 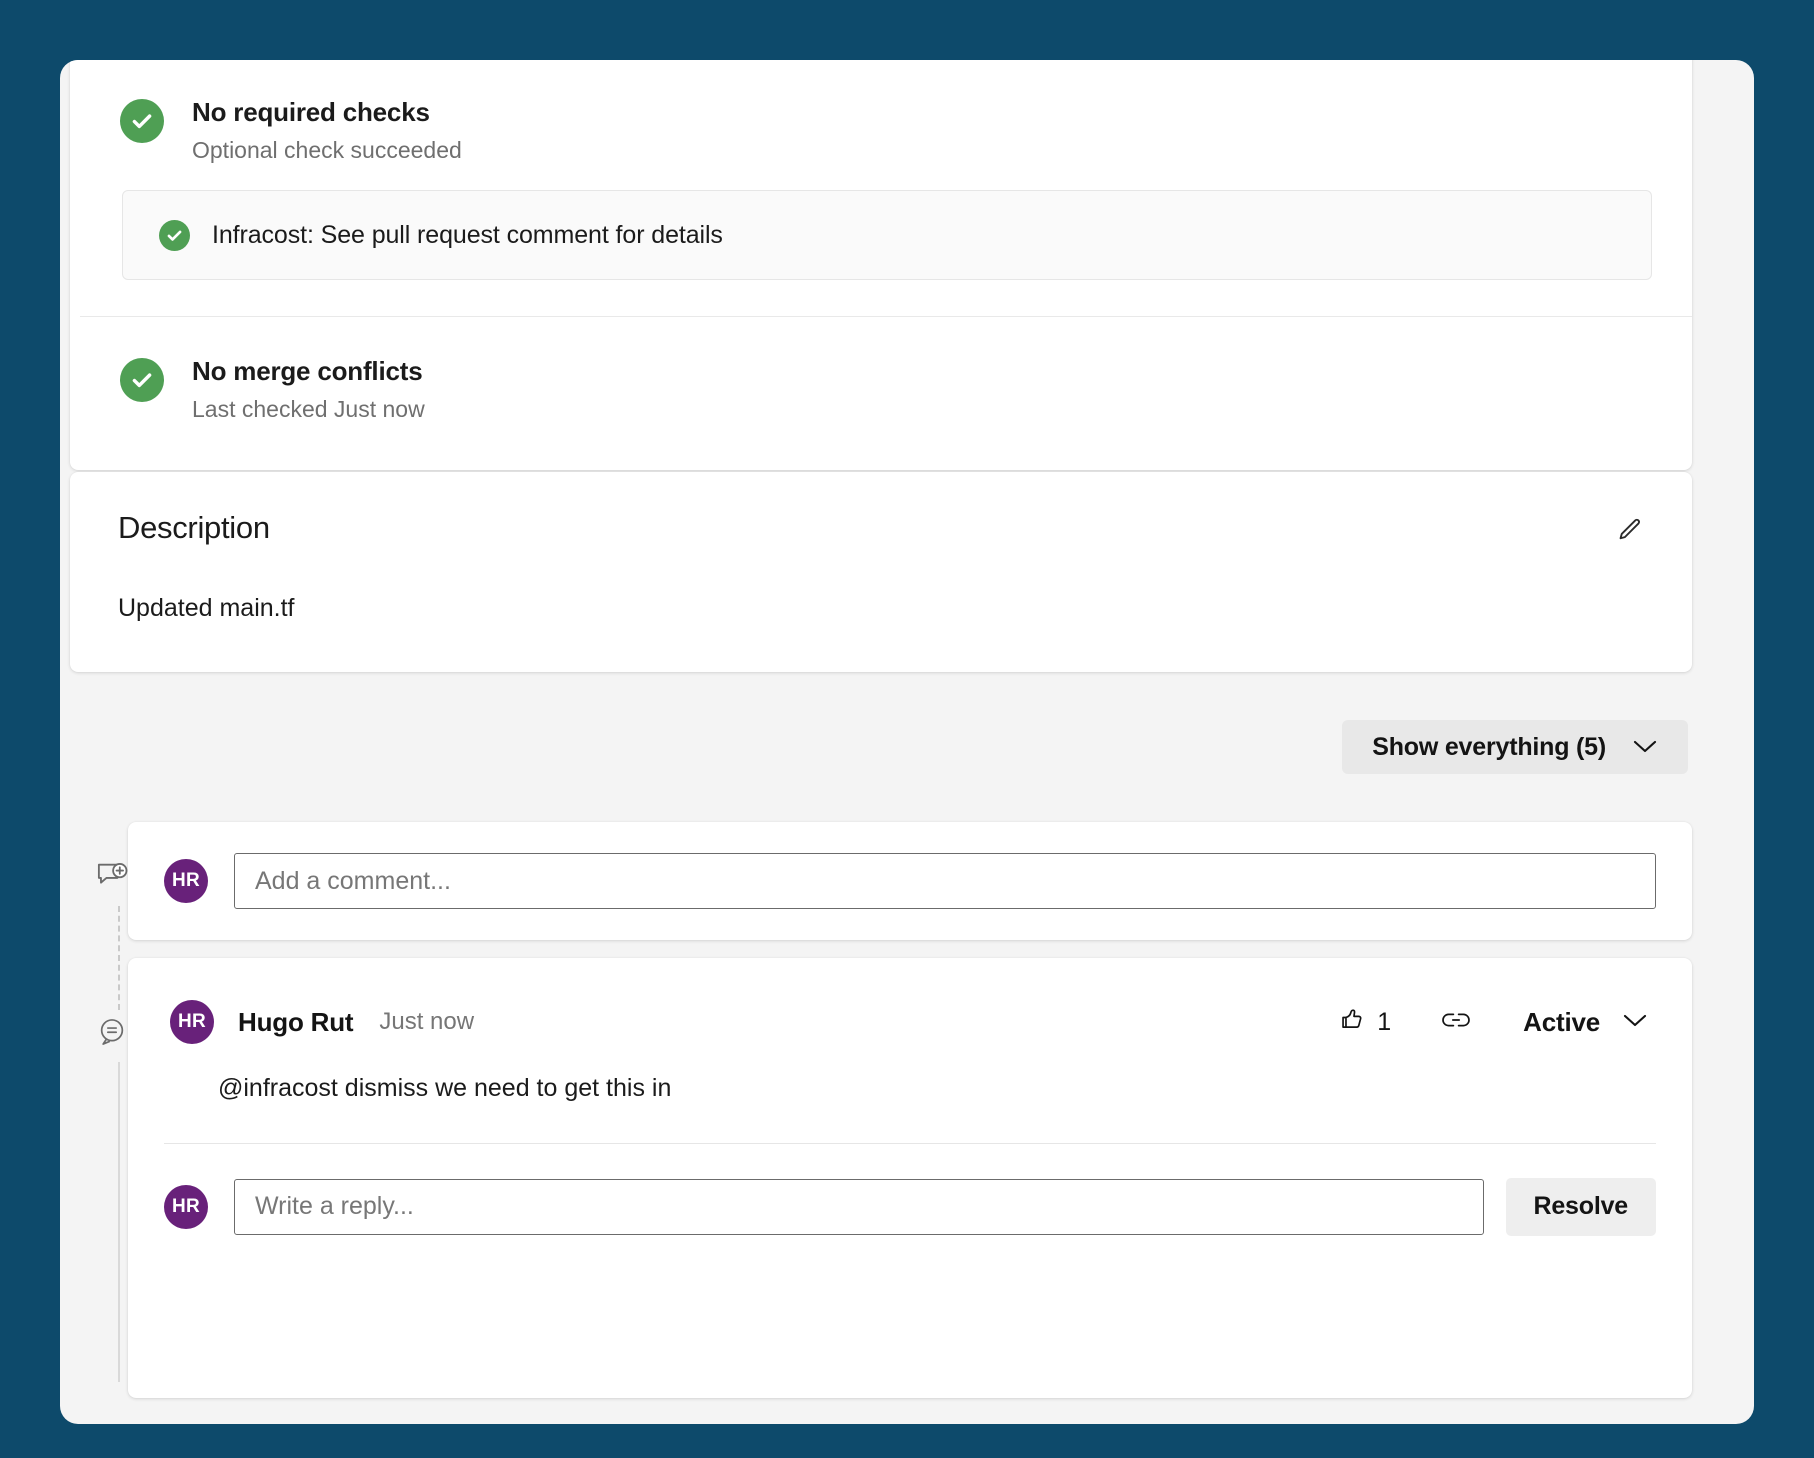 I want to click on like-button: 1, so click(x=1365, y=1022).